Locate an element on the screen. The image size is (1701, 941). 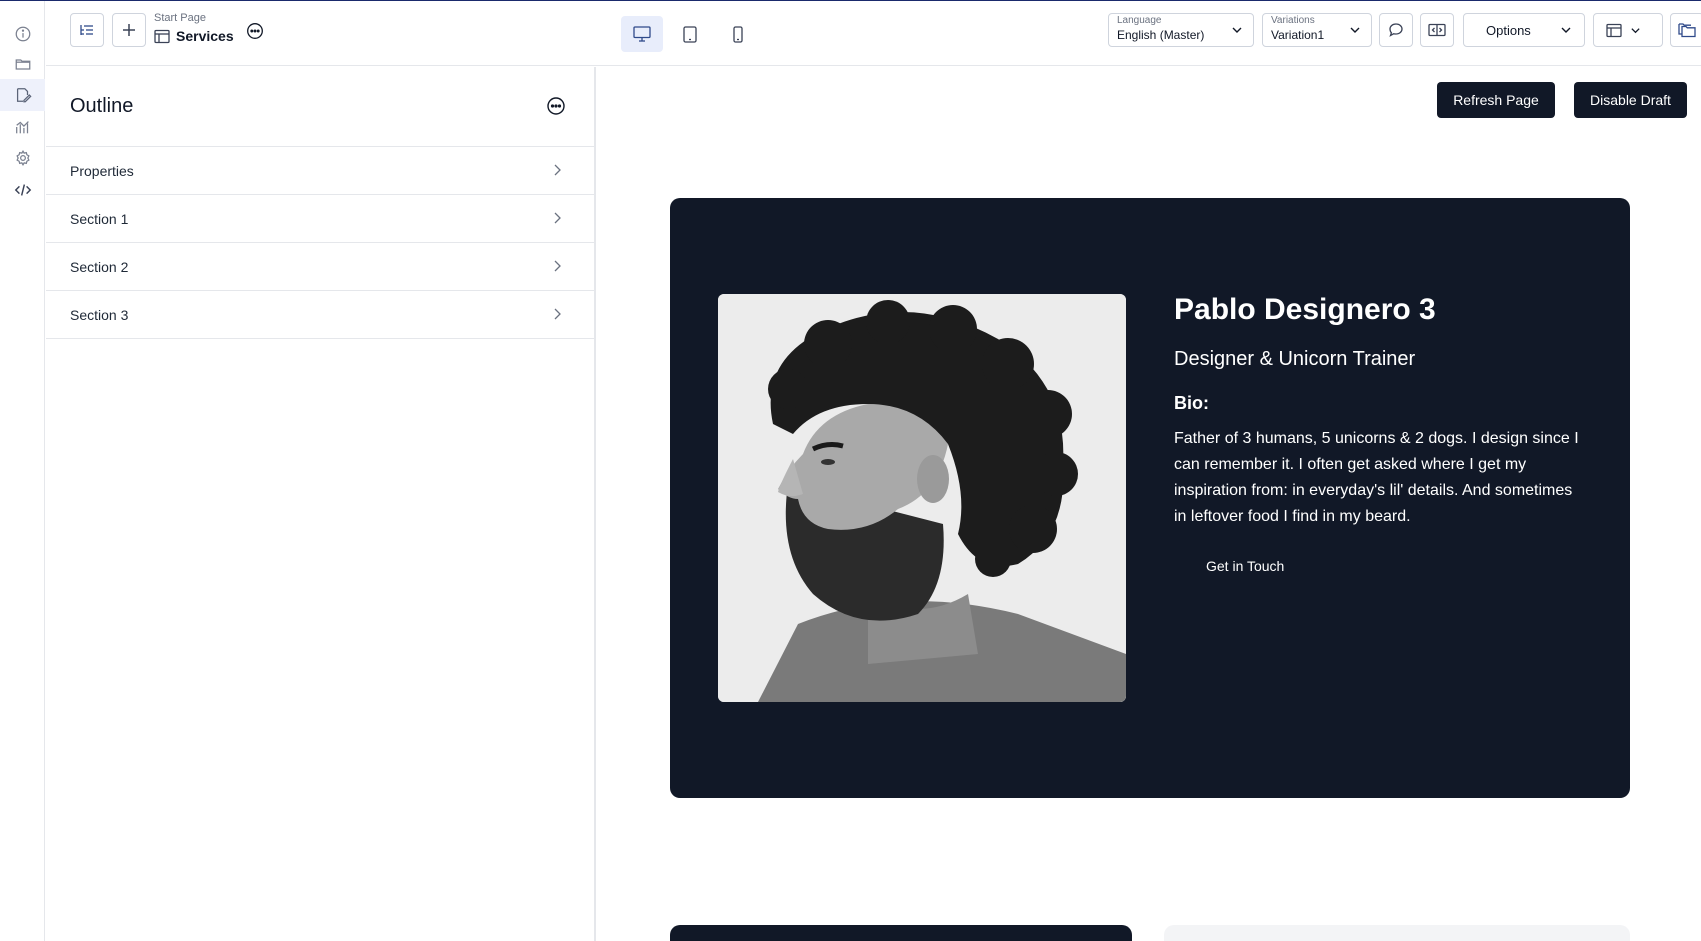
comments-button is located at coordinates (1396, 30).